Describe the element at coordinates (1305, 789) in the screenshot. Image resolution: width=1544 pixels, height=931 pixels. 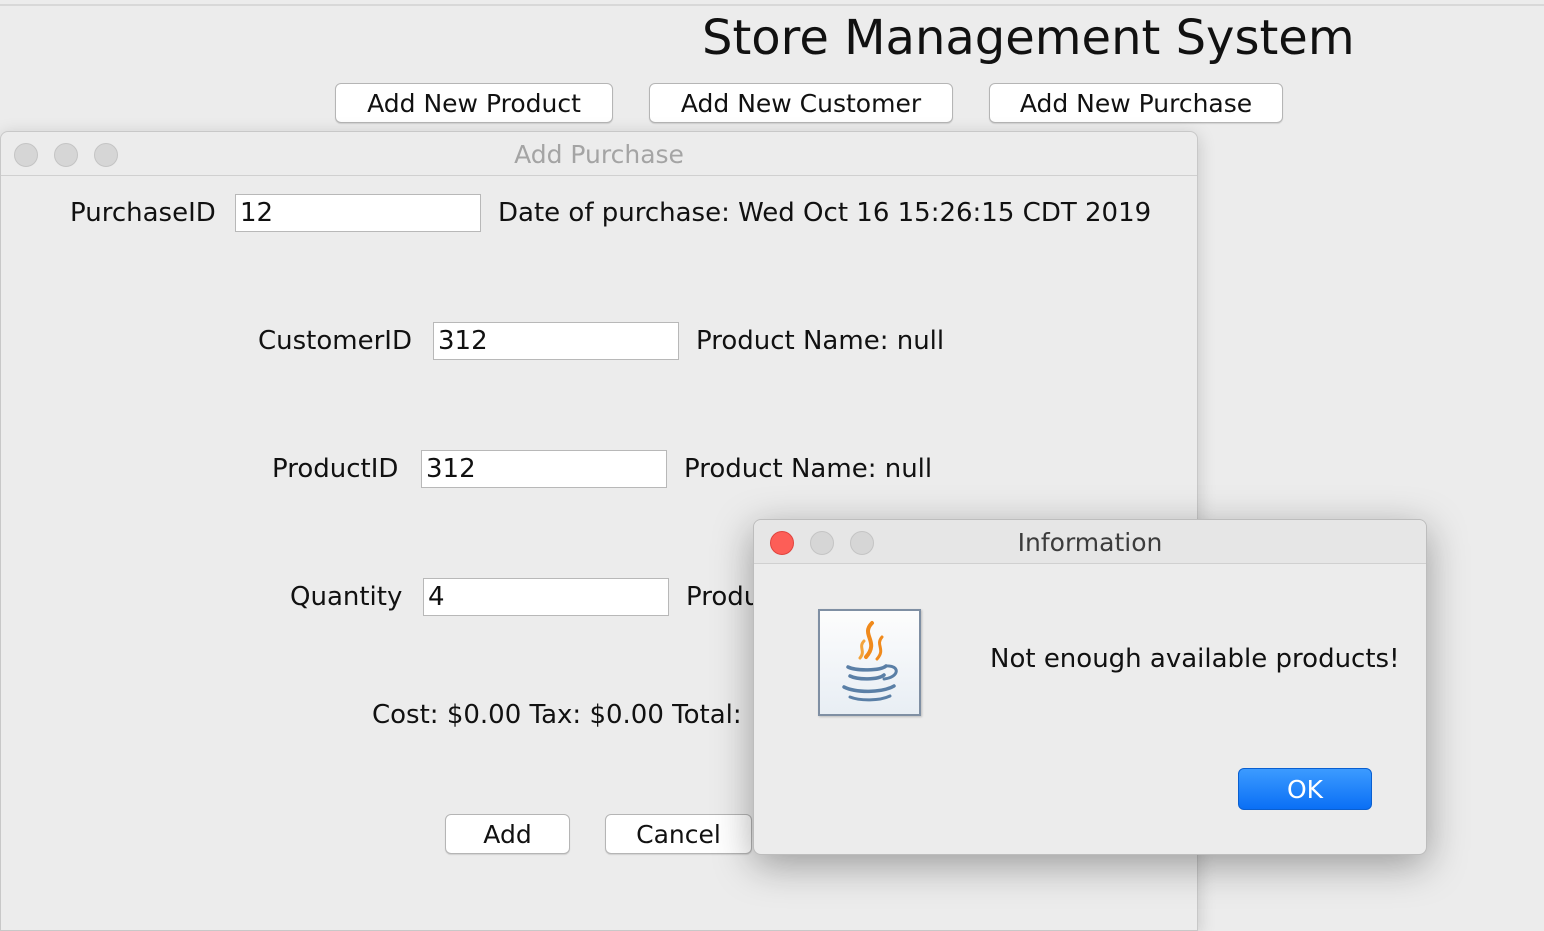
I see `ok-button: OK` at that location.